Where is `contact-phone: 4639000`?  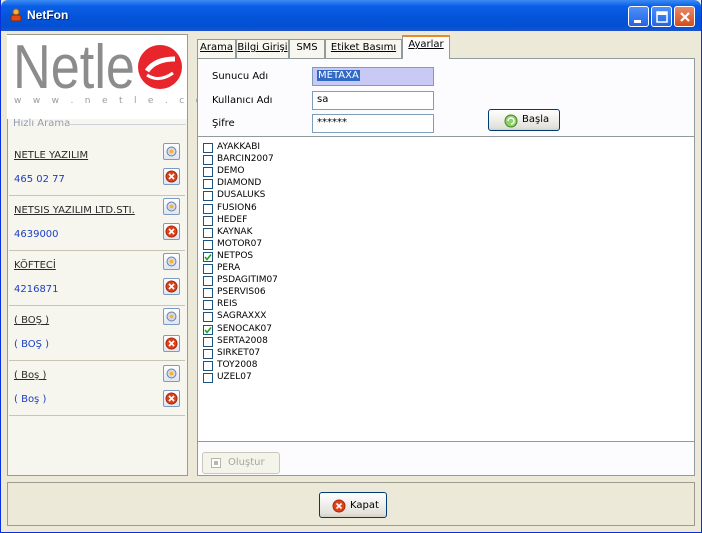
contact-phone: 4639000 is located at coordinates (36, 234).